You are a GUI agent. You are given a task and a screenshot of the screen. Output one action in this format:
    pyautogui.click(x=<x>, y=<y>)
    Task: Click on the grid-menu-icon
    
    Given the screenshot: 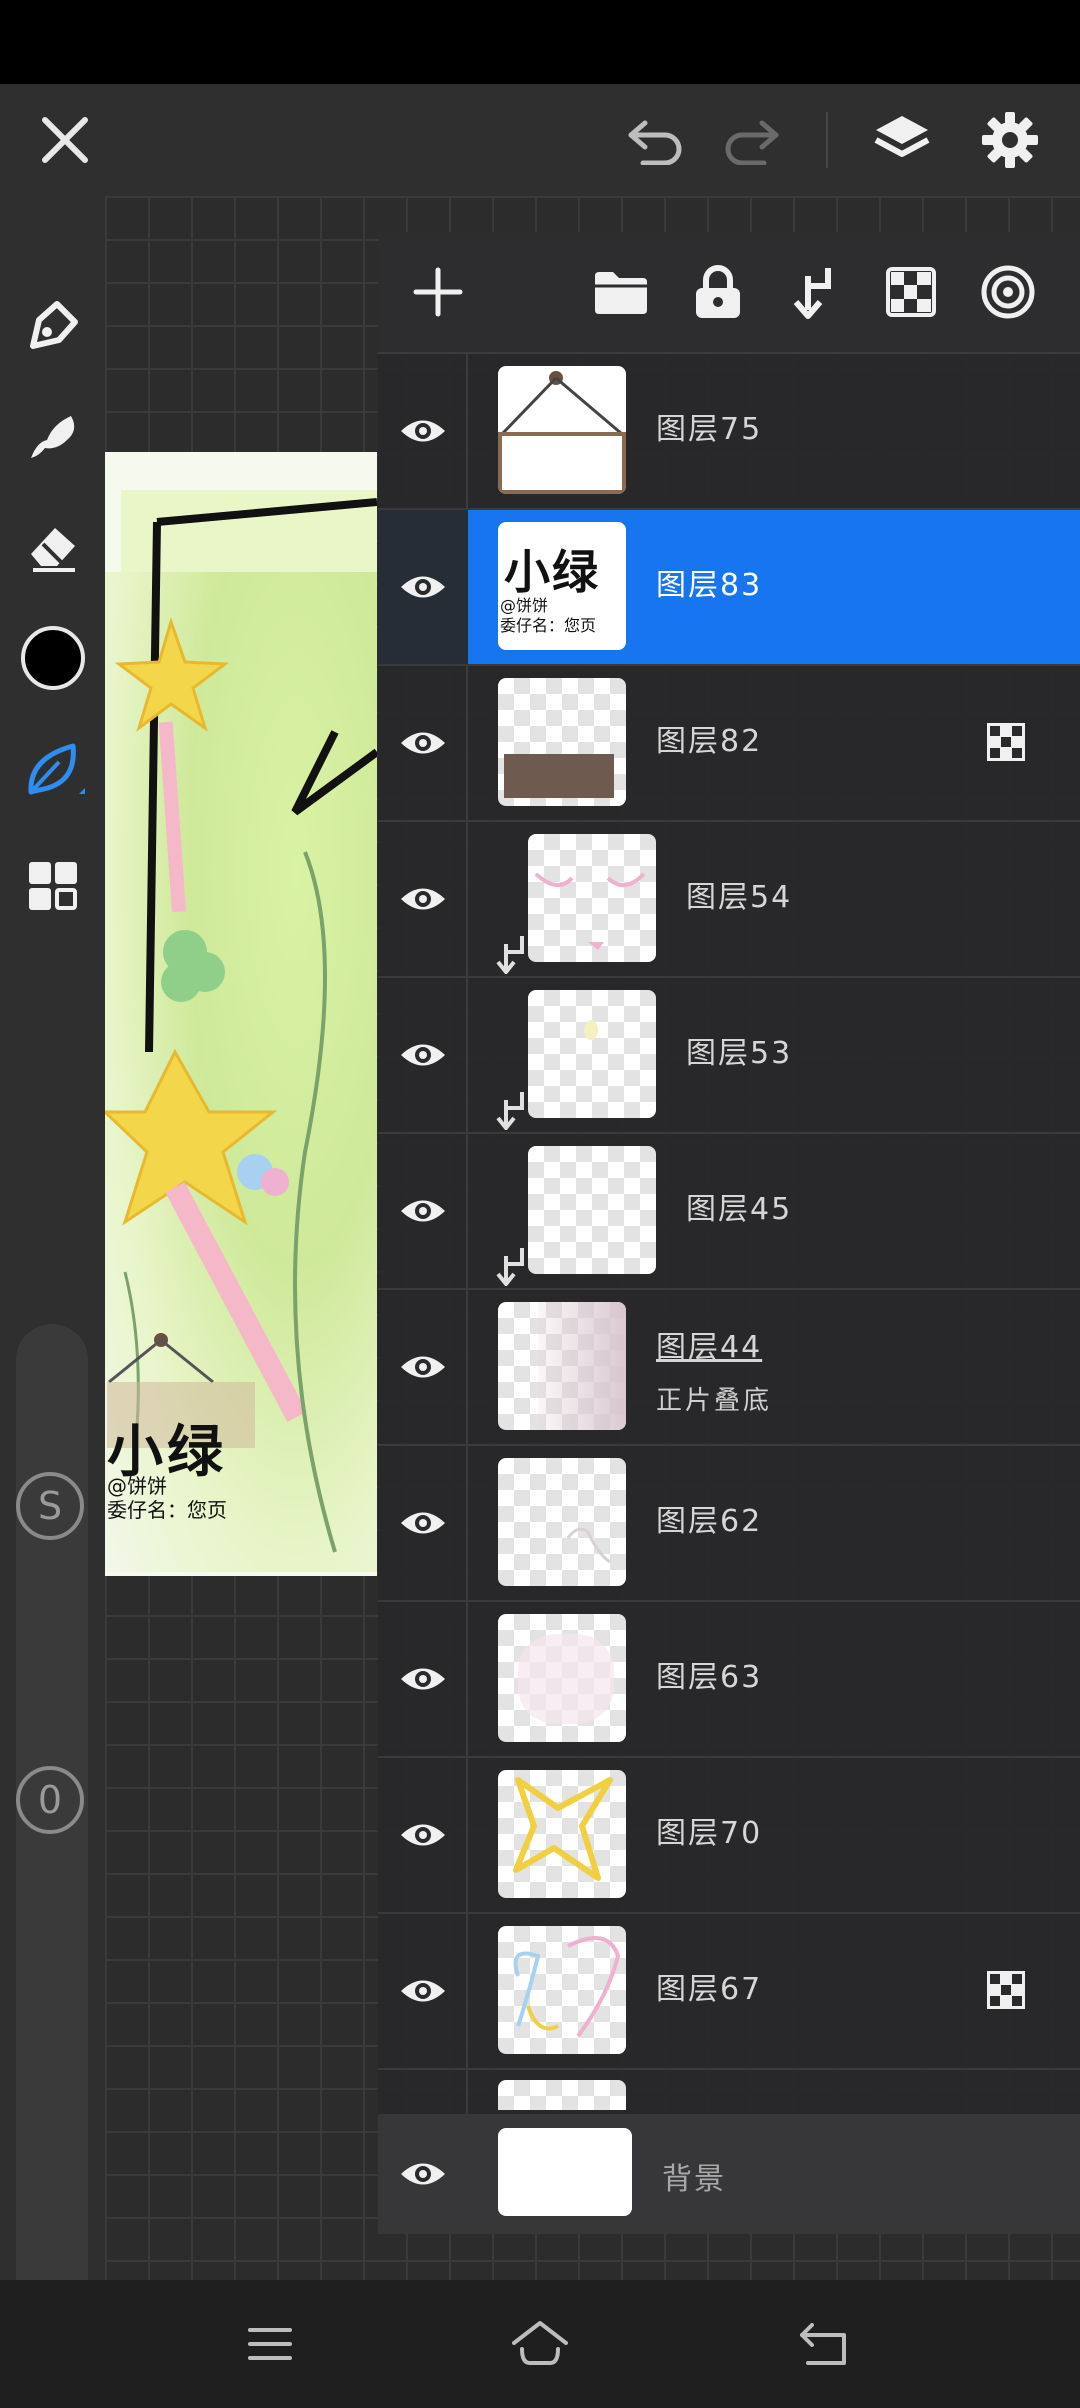 What is the action you would take?
    pyautogui.click(x=52, y=886)
    